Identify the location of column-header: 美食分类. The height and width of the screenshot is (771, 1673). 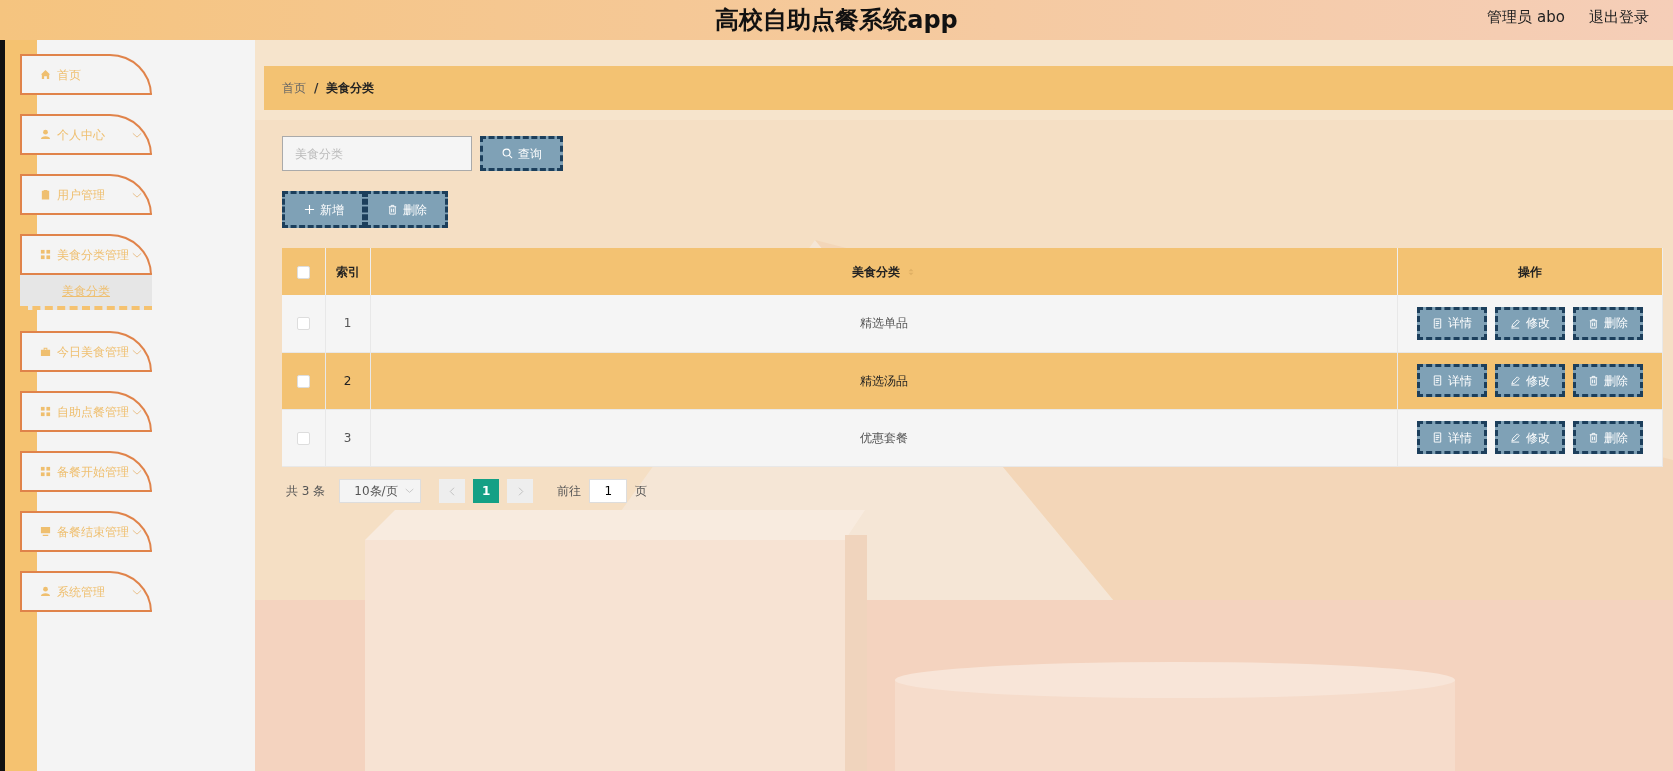
(875, 271).